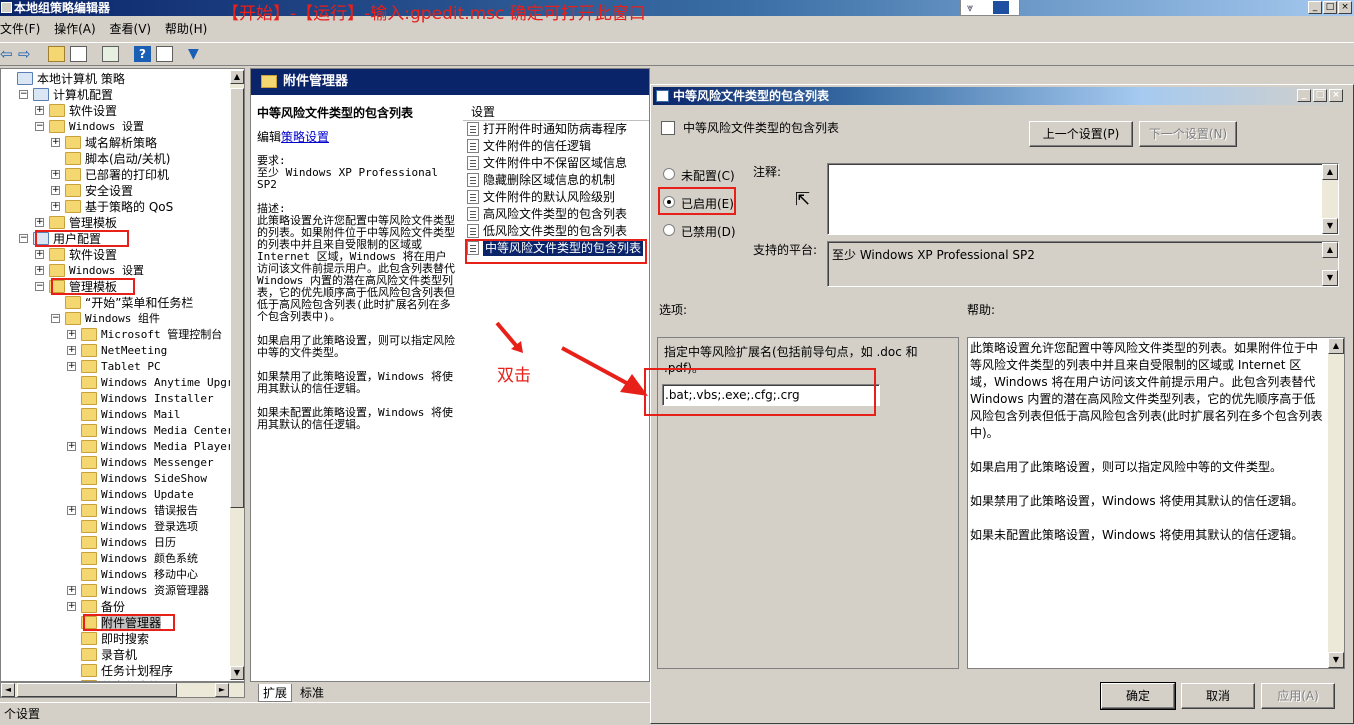 The height and width of the screenshot is (725, 1354). I want to click on minimize-button: _, so click(1315, 7).